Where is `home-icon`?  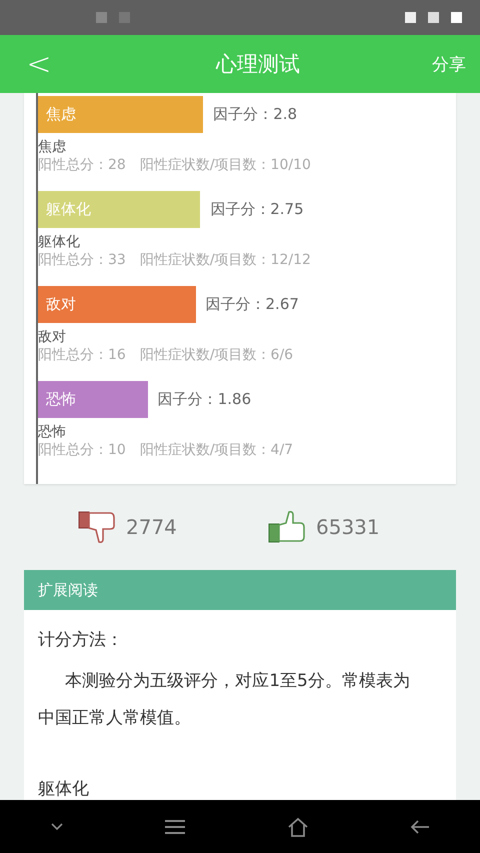 home-icon is located at coordinates (297, 826).